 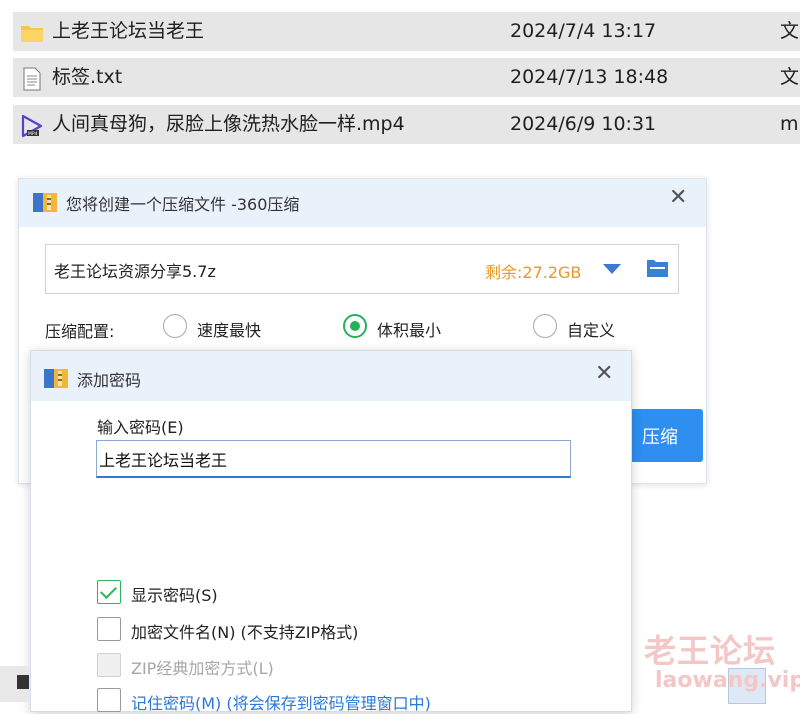 What do you see at coordinates (32, 32) in the screenshot?
I see `folder-icon` at bounding box center [32, 32].